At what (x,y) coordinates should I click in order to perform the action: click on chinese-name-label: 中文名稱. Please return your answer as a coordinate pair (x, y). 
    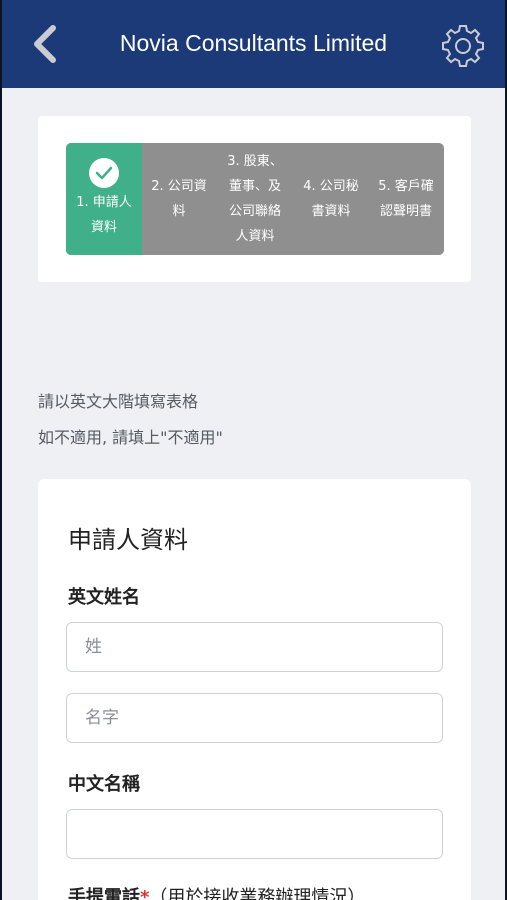
    Looking at the image, I should click on (104, 784).